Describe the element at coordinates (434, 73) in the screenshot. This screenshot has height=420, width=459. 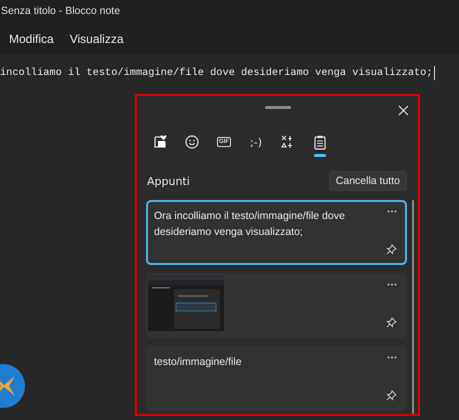
I see `text-cursor` at that location.